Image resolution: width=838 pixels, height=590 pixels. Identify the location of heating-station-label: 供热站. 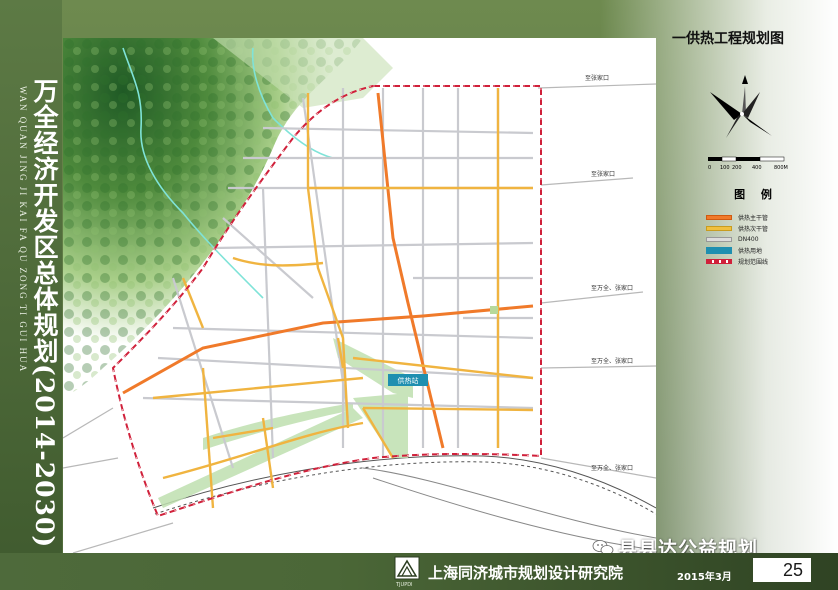
(408, 380).